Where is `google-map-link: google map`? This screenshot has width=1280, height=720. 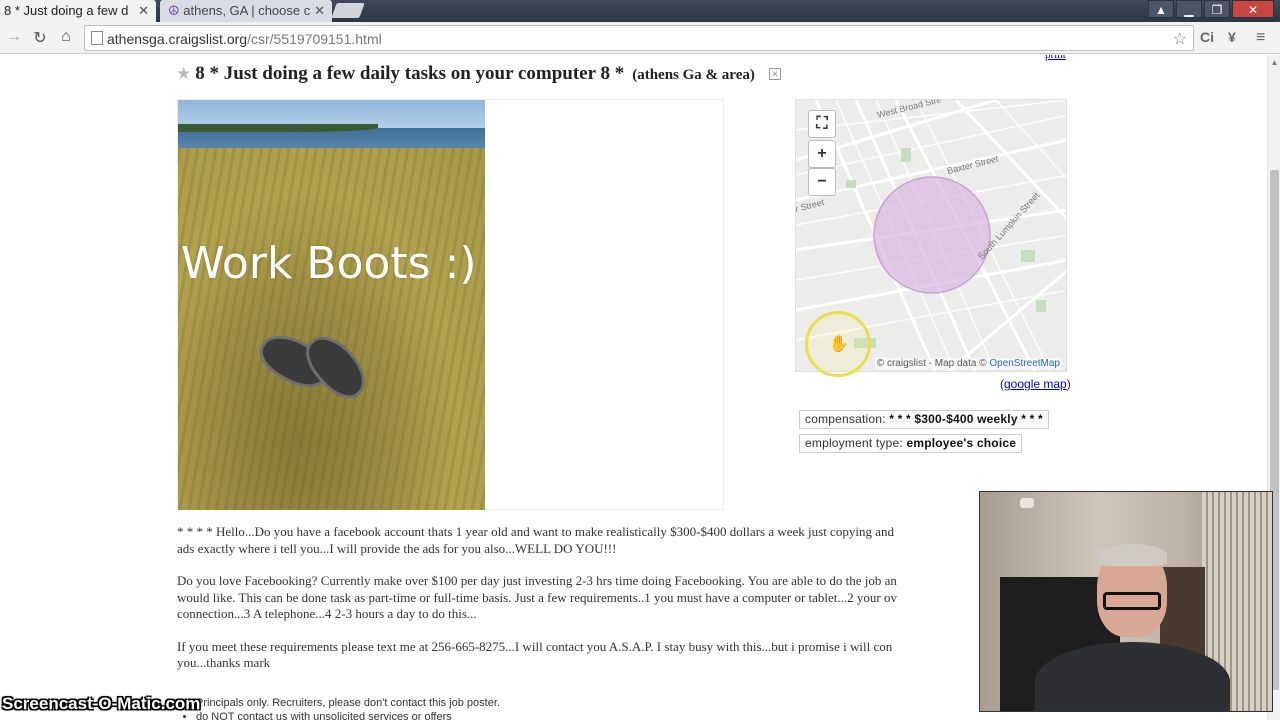 google-map-link: google map is located at coordinates (1035, 384).